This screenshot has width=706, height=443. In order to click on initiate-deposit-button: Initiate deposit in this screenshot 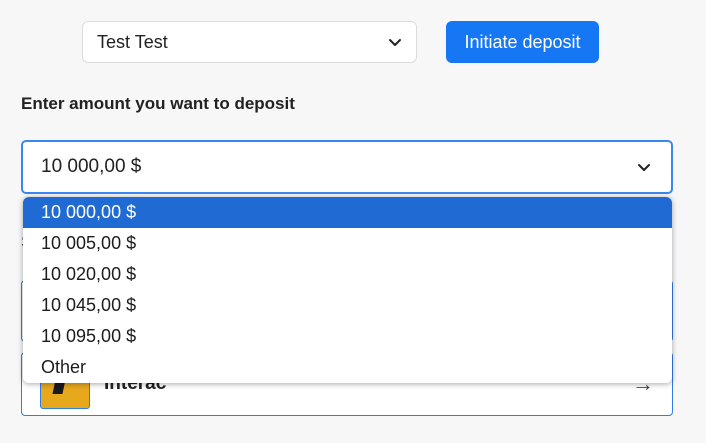, I will do `click(522, 42)`.